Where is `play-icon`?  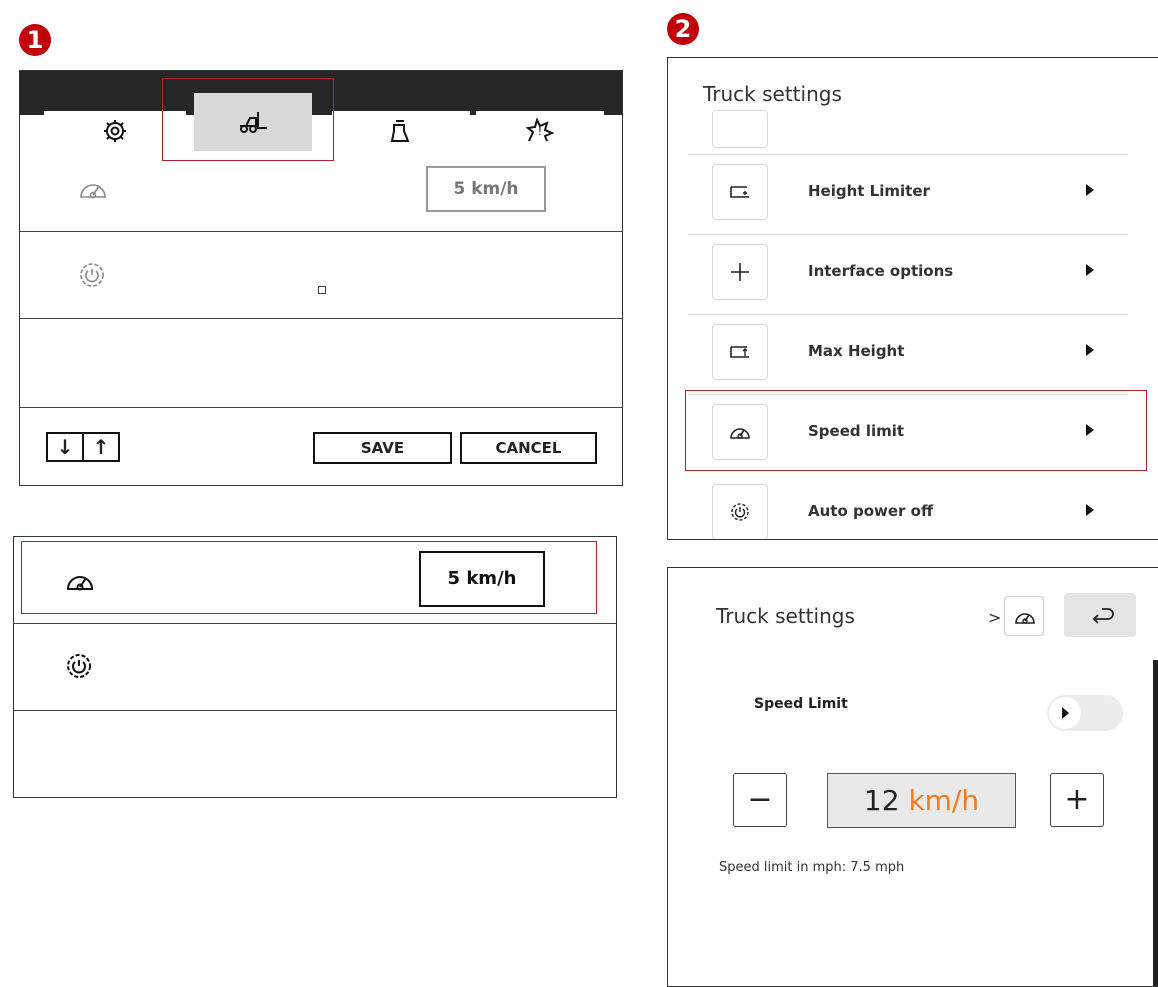
play-icon is located at coordinates (1065, 713).